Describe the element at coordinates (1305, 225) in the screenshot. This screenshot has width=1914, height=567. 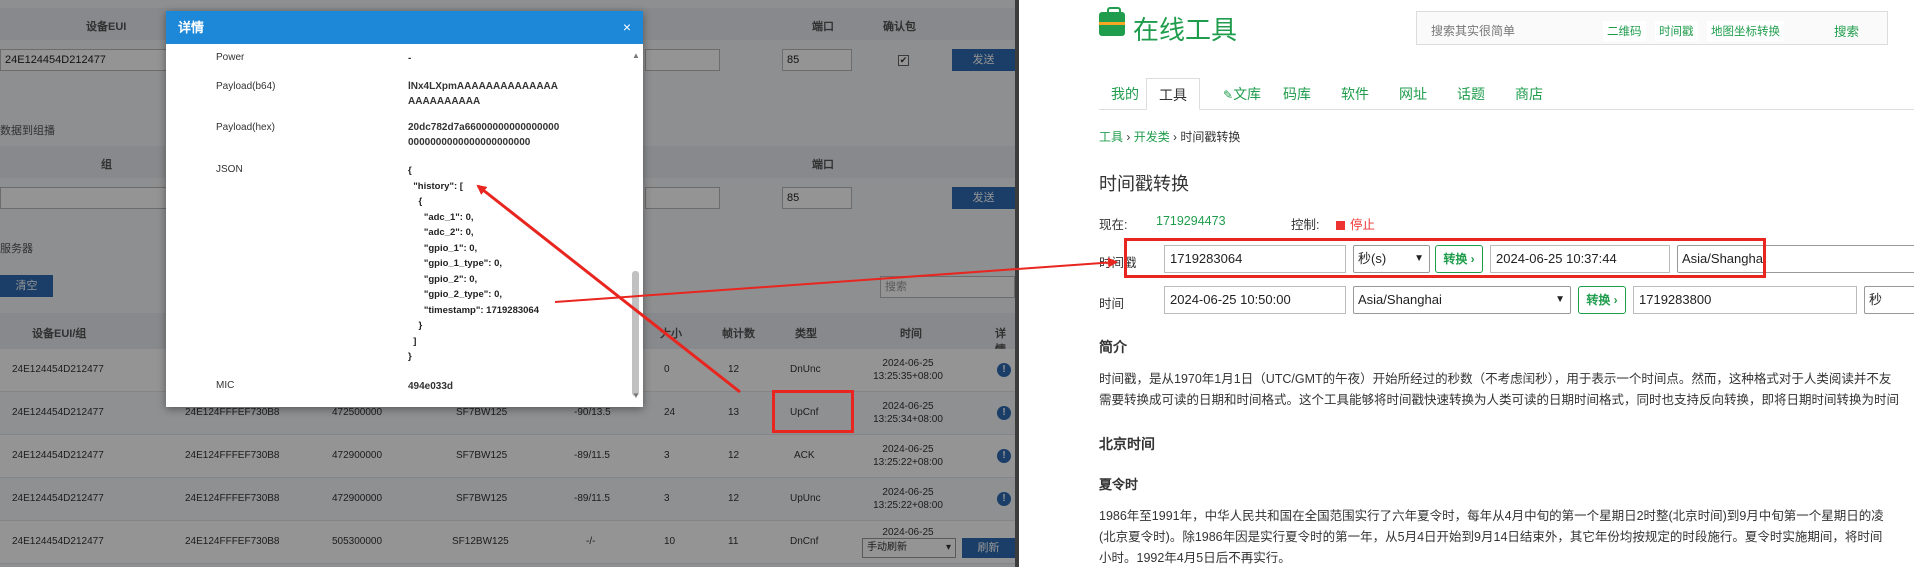
I see `control-label: 控制:` at that location.